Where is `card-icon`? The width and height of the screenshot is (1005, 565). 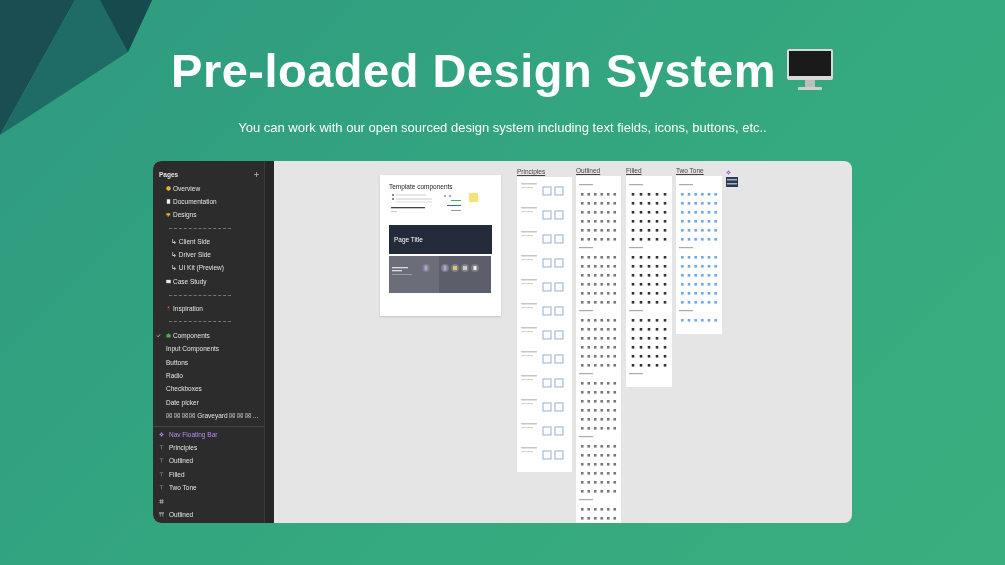 card-icon is located at coordinates (168, 282).